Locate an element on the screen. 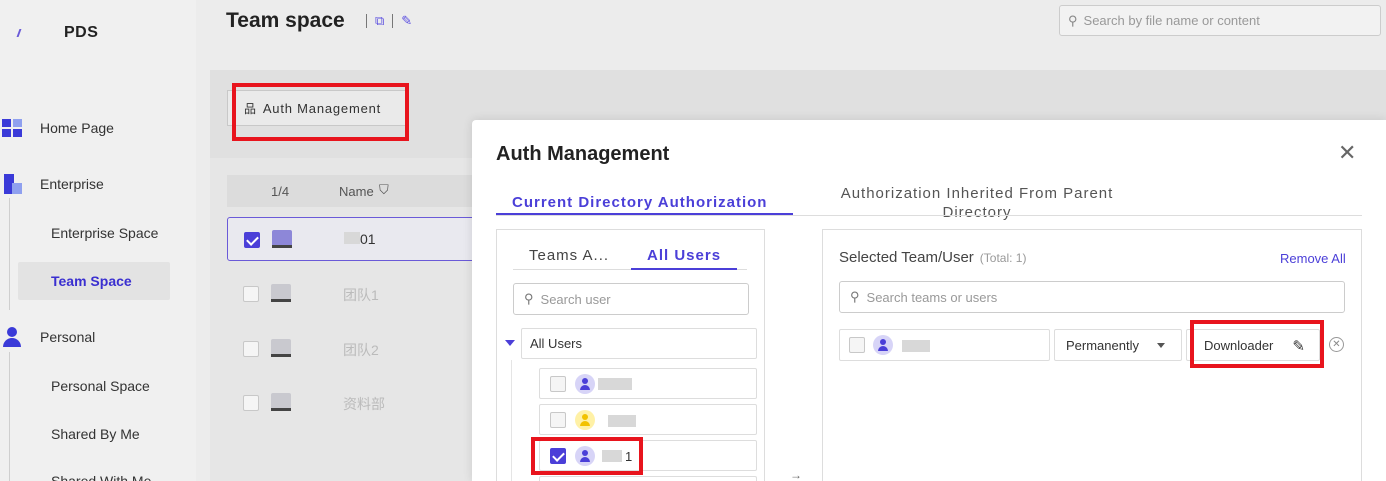 The width and height of the screenshot is (1386, 481). table-header: 1/4 Name ⛉ is located at coordinates (357, 191).